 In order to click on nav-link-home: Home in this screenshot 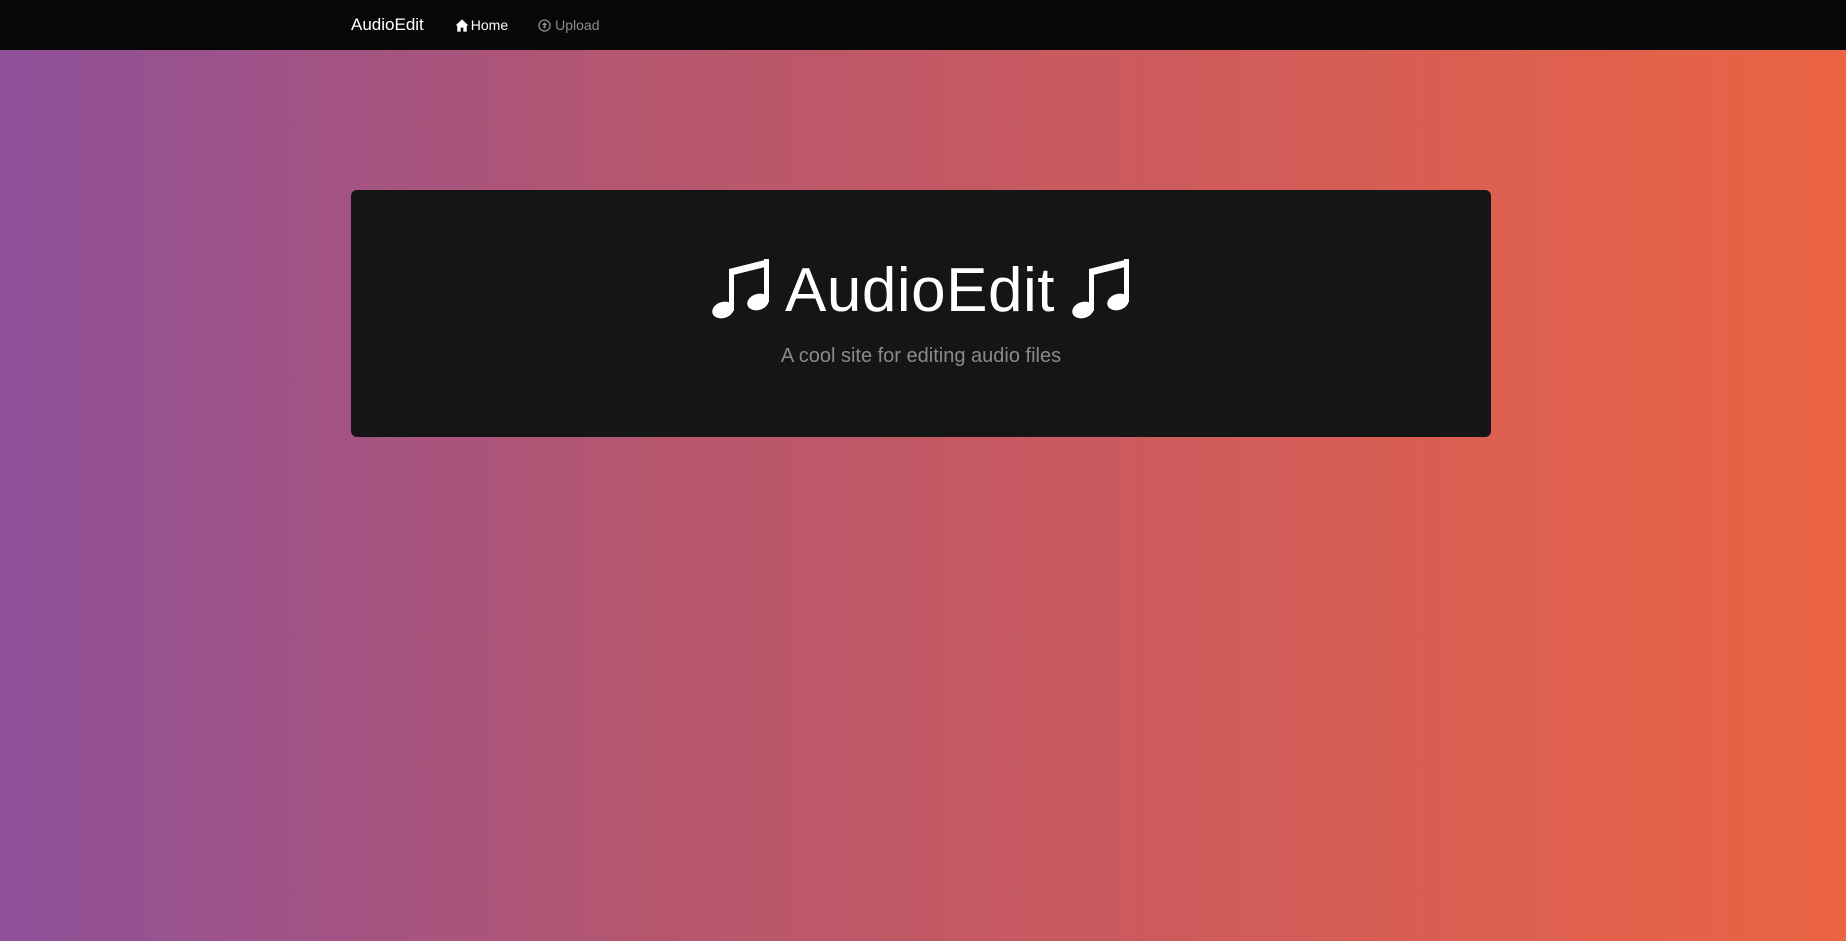, I will do `click(481, 25)`.